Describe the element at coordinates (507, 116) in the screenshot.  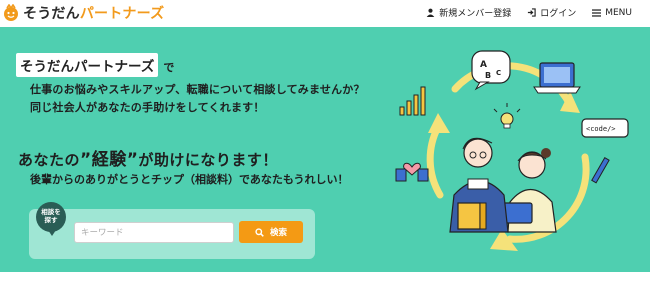
I see `lightbulb-icon` at that location.